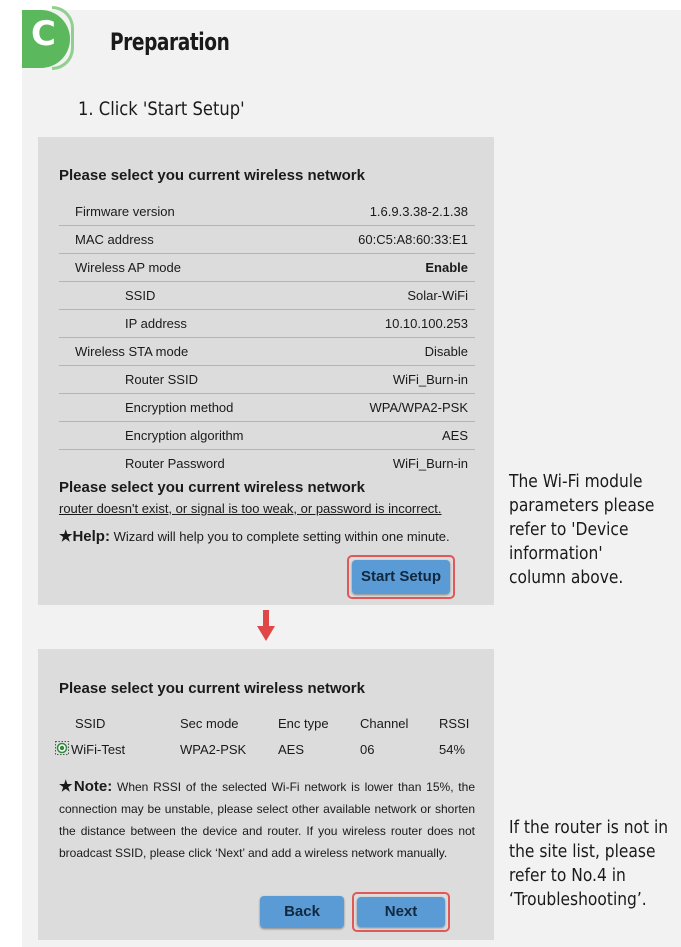 This screenshot has width=681, height=947. I want to click on table-row: Wireless AP mode Enable, so click(267, 268).